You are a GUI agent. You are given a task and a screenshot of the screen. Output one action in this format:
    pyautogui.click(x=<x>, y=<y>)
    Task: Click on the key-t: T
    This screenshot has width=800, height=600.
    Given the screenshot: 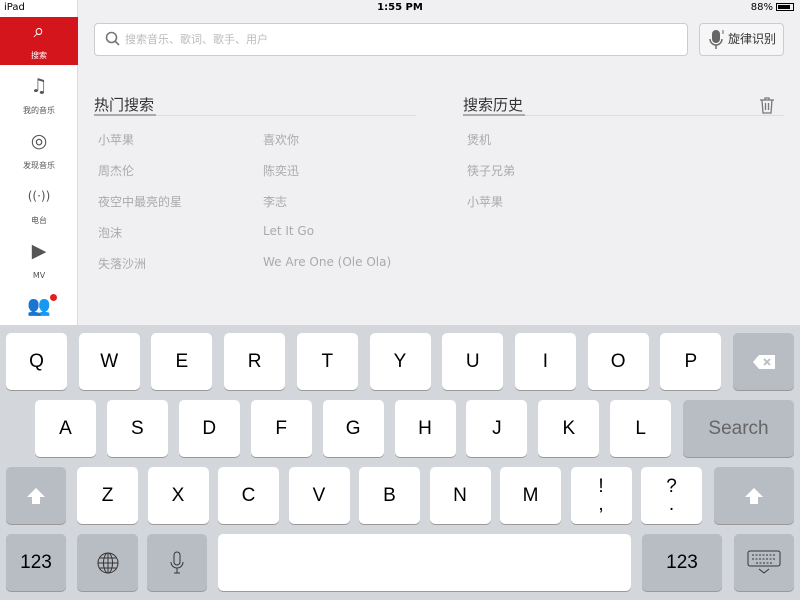 What is the action you would take?
    pyautogui.click(x=327, y=361)
    